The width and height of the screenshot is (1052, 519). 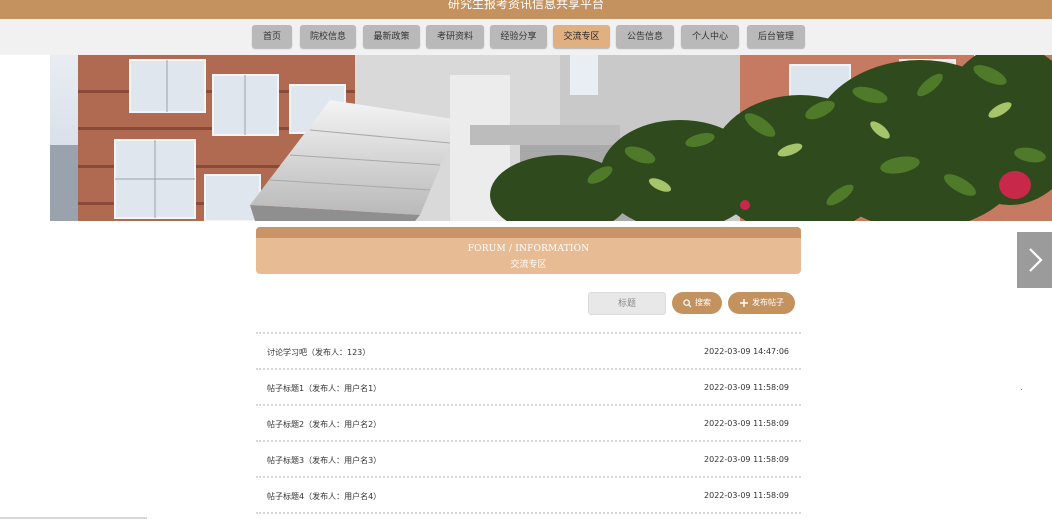 What do you see at coordinates (528, 495) in the screenshot?
I see `list-item: 帖子标题4（发布人：用户名4） 2022-03-09 11:58:09` at bounding box center [528, 495].